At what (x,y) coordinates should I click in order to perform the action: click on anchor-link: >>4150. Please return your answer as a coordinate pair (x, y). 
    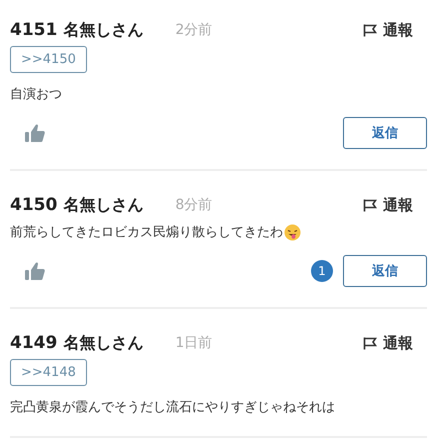
    Looking at the image, I should click on (48, 59).